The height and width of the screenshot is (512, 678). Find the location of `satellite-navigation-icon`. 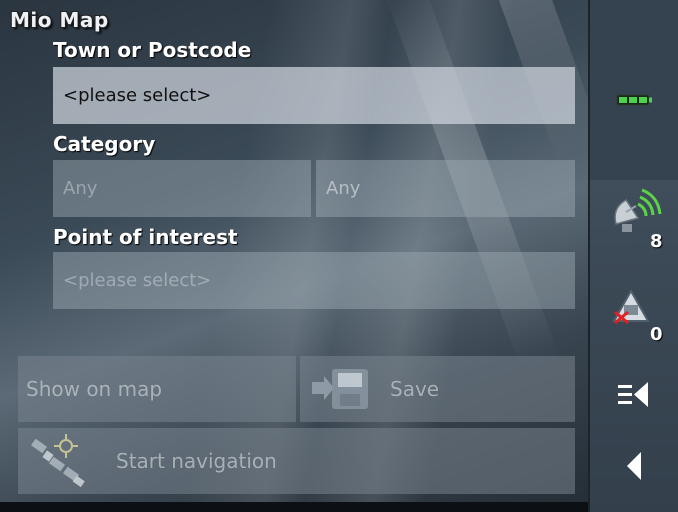

satellite-navigation-icon is located at coordinates (63, 461).